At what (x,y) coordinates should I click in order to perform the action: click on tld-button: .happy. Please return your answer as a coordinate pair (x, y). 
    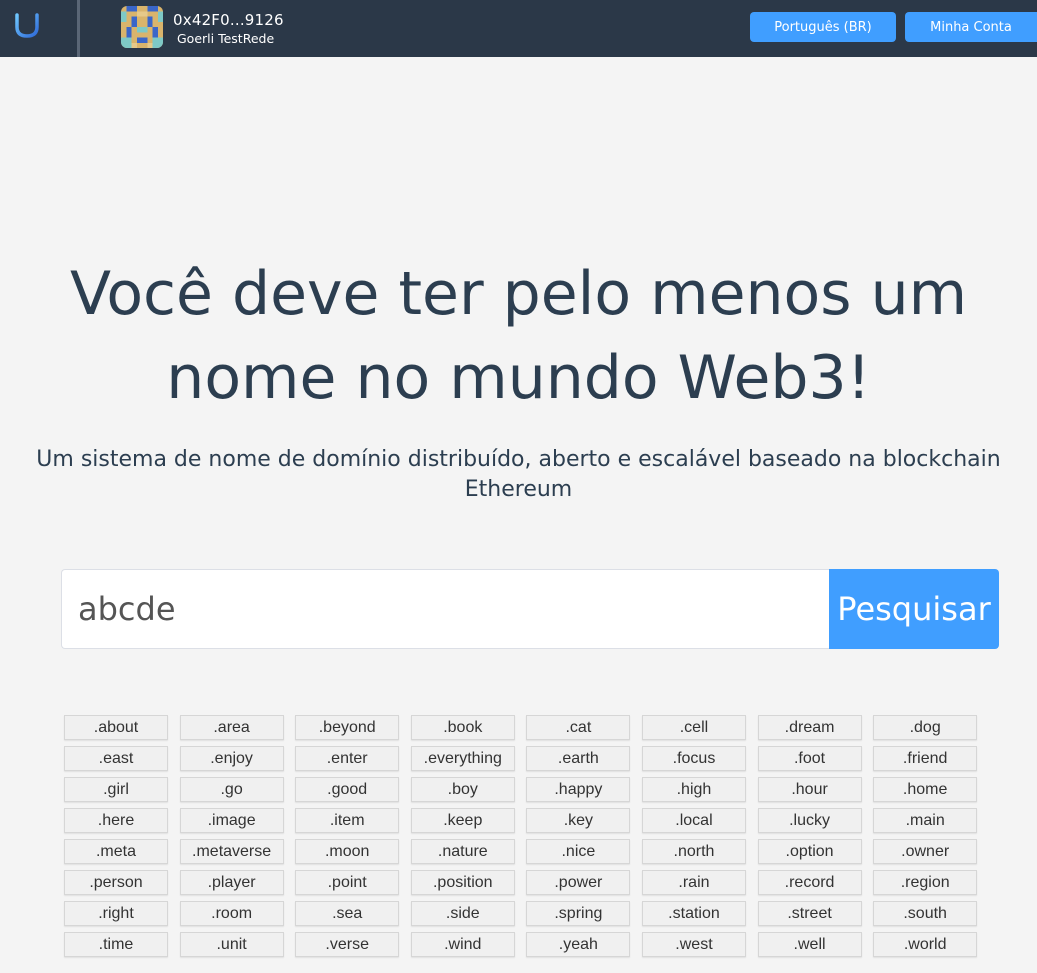
    Looking at the image, I should click on (578, 789).